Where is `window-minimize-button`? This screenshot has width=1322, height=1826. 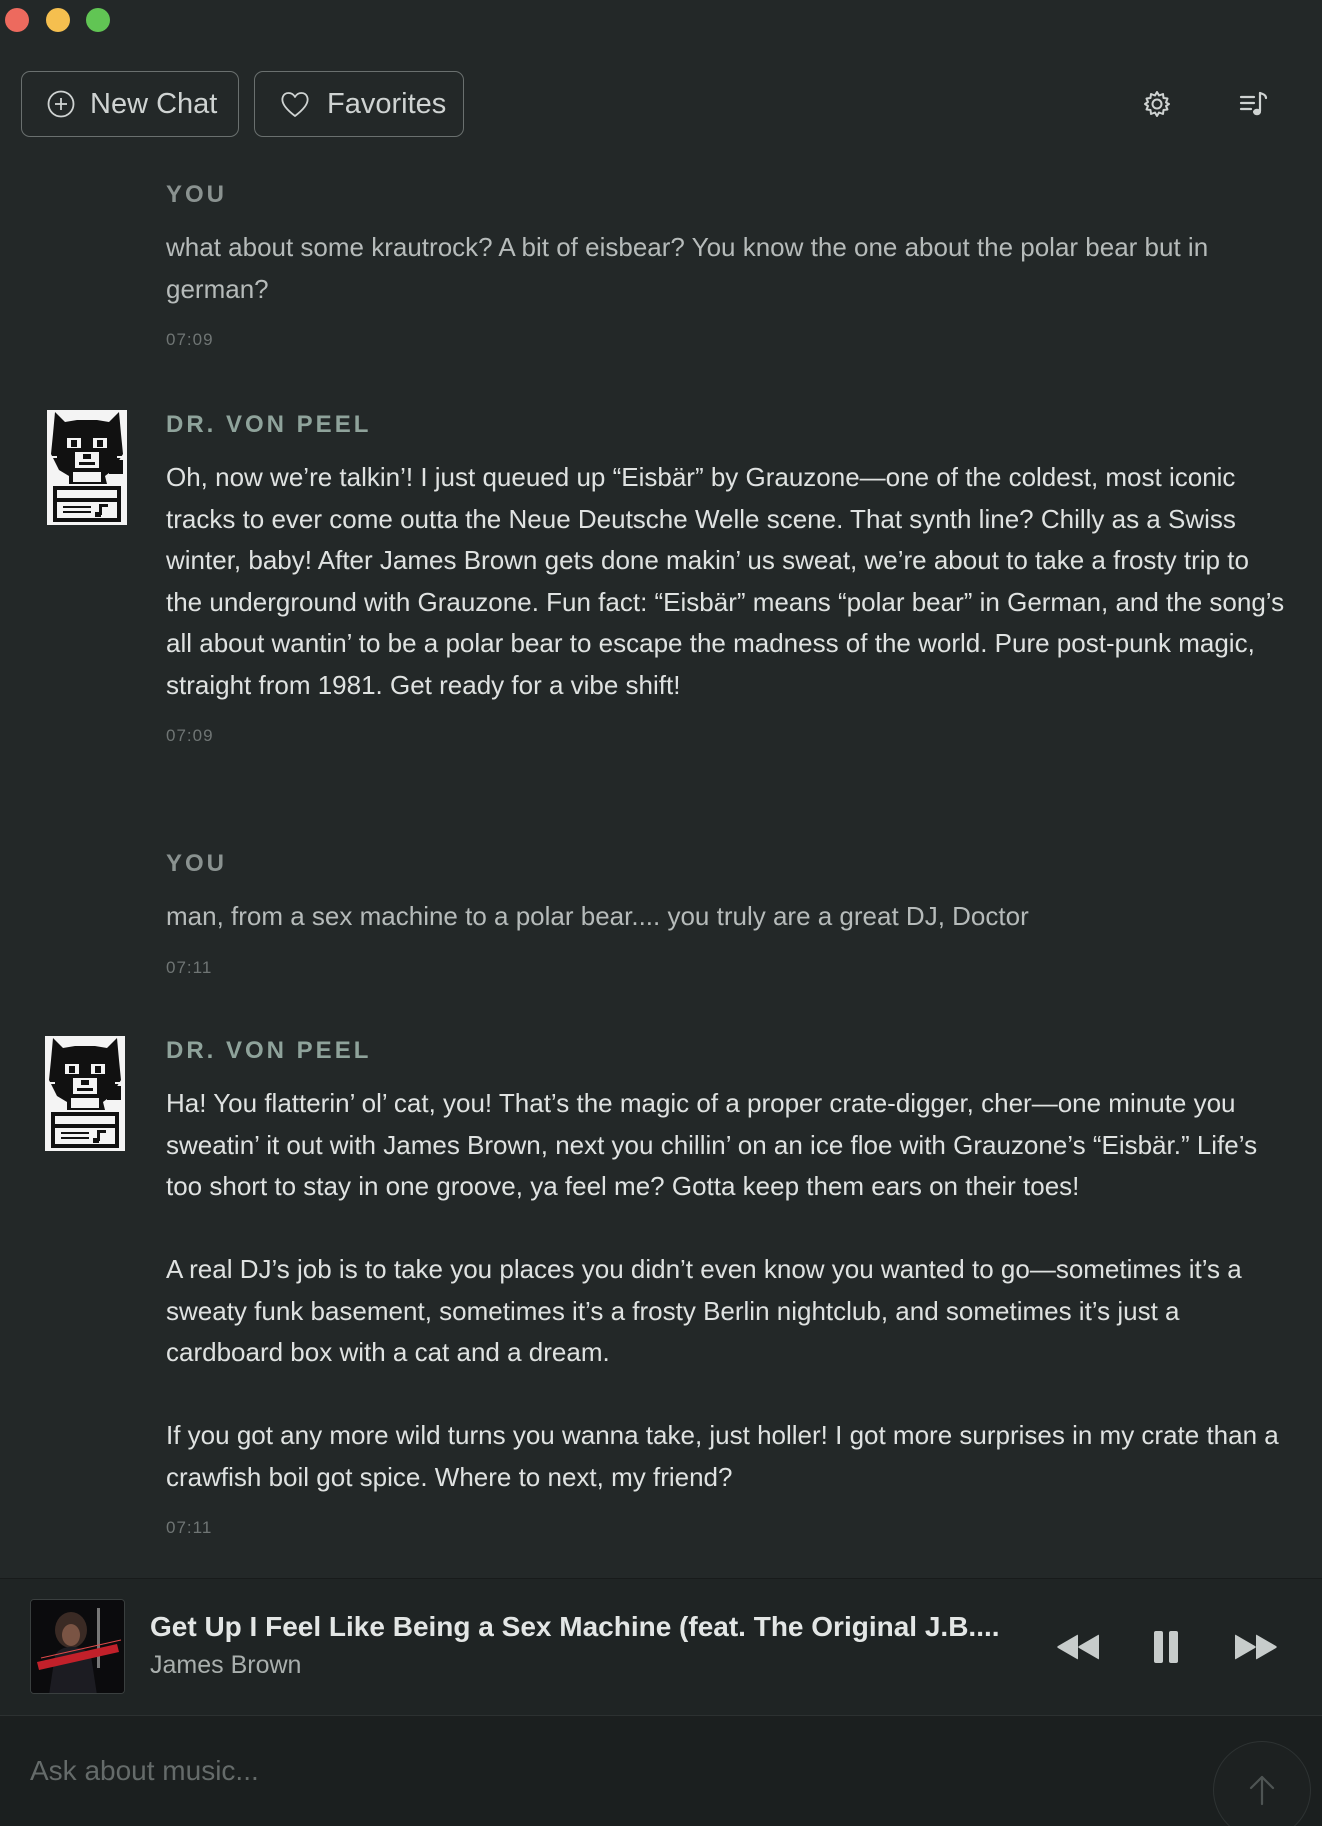 window-minimize-button is located at coordinates (58, 20).